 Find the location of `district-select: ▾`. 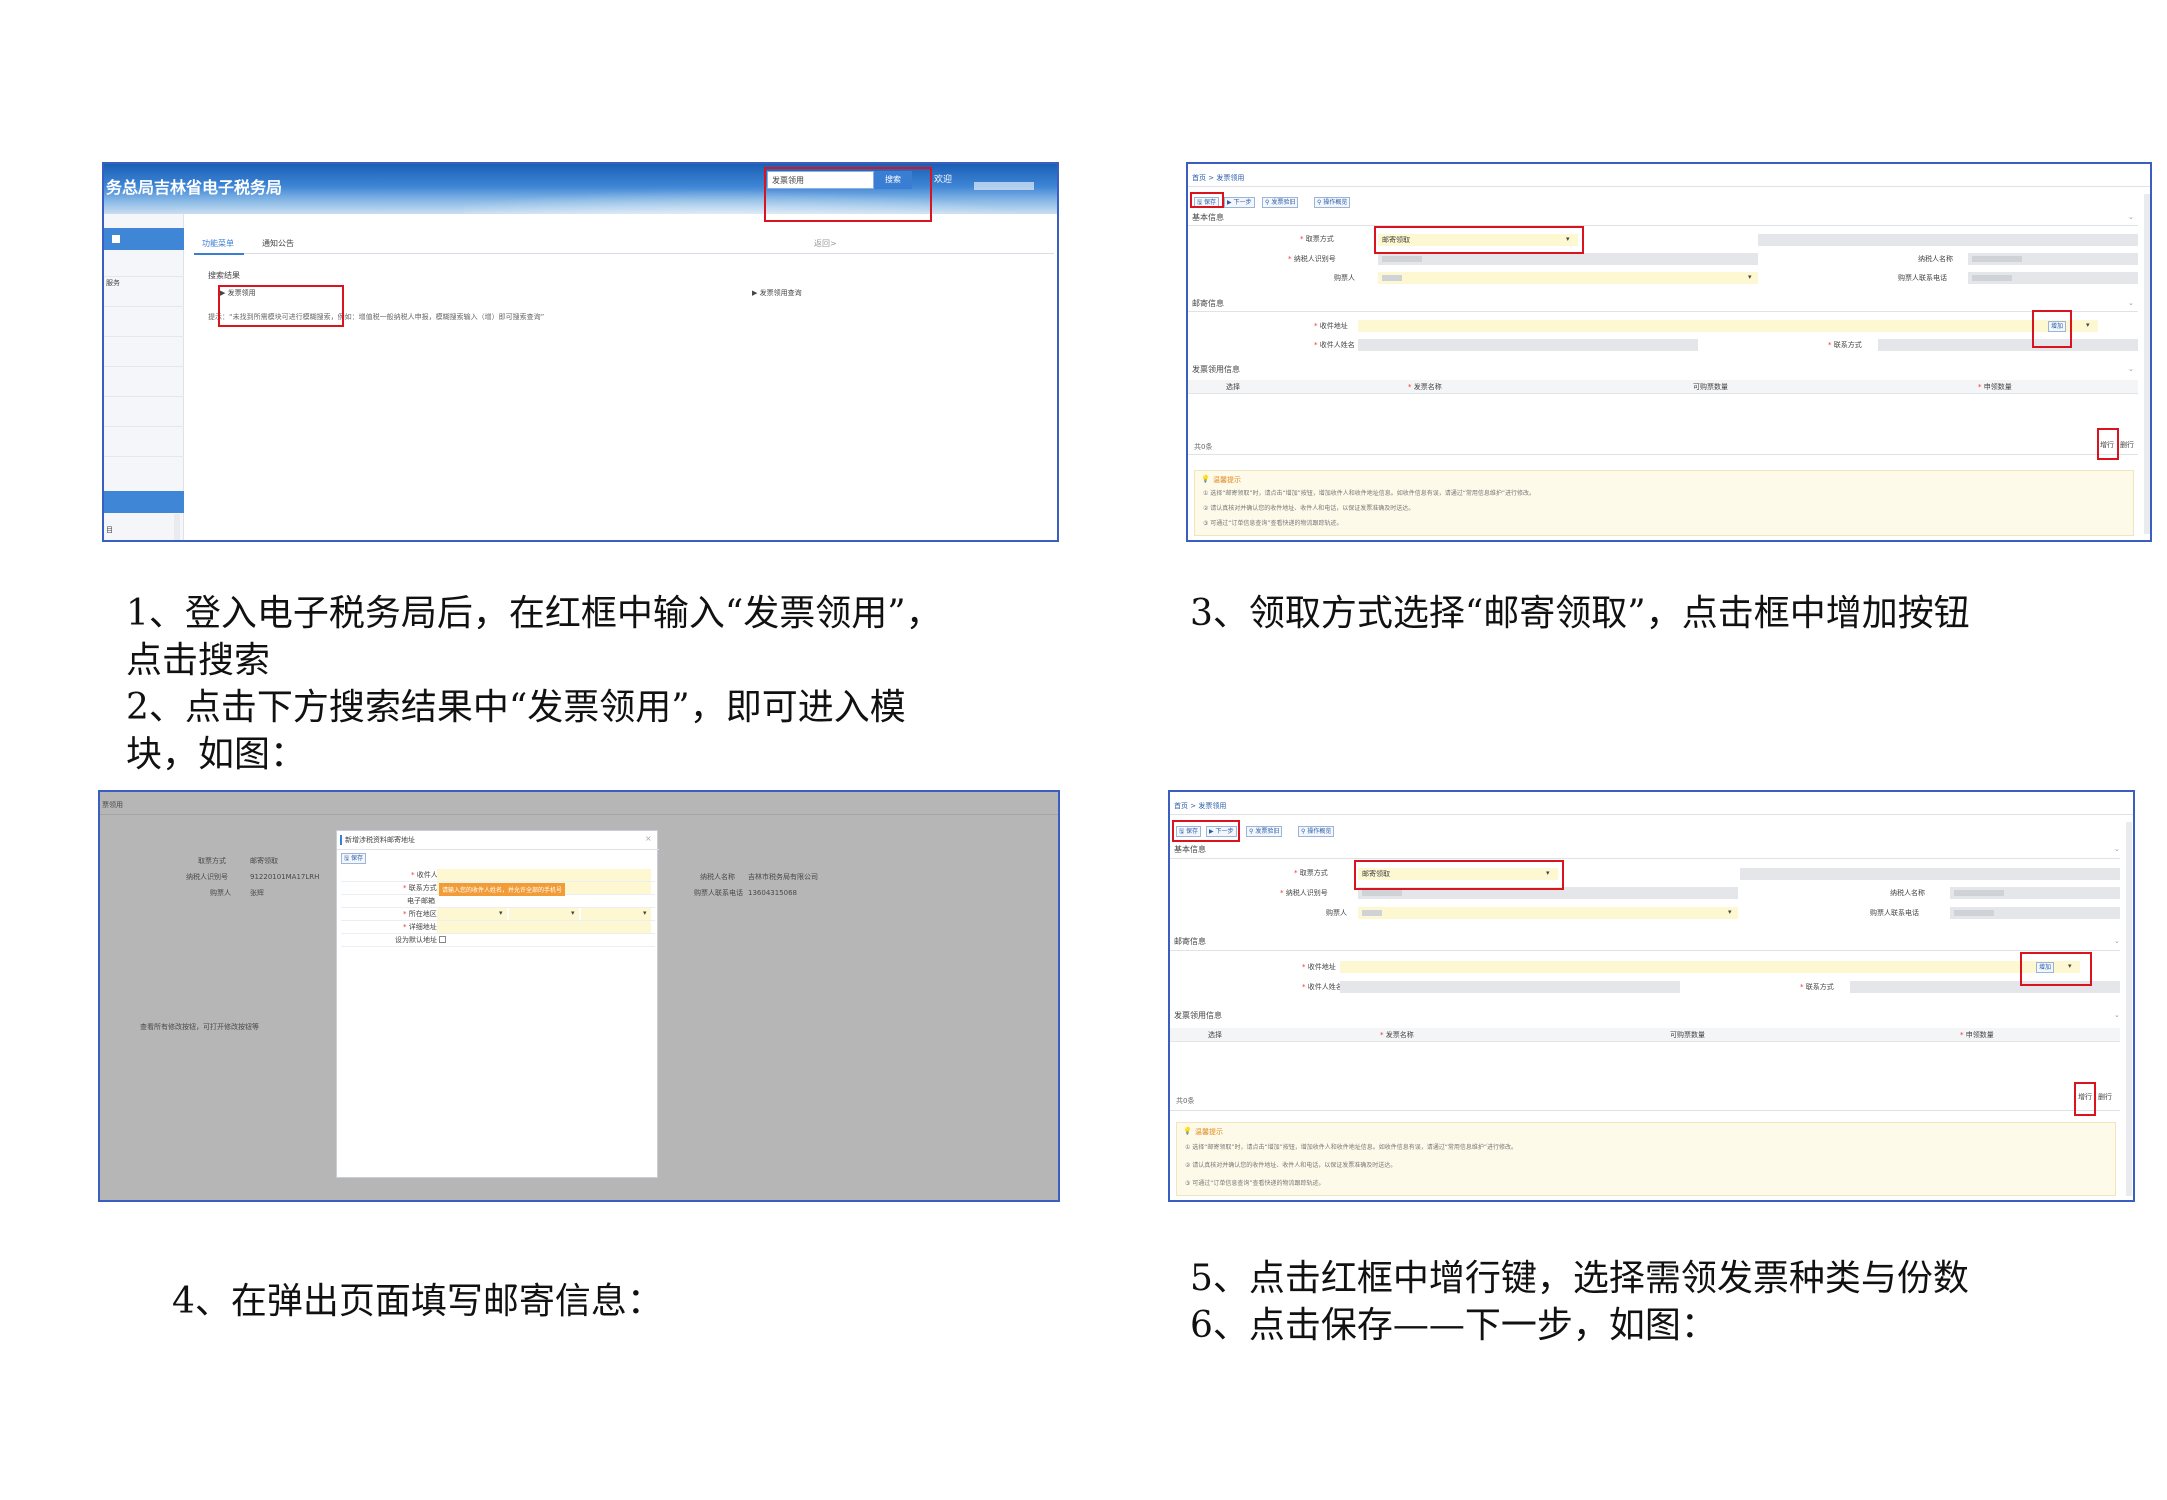

district-select: ▾ is located at coordinates (616, 914).